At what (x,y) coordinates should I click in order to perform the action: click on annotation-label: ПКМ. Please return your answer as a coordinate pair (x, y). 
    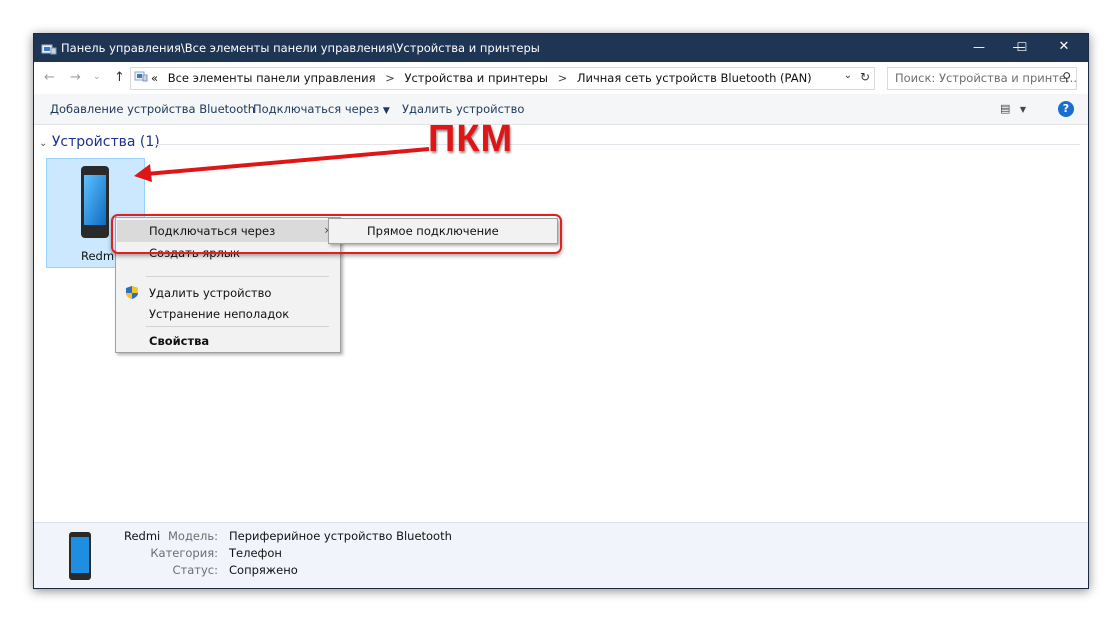
    Looking at the image, I should click on (471, 139).